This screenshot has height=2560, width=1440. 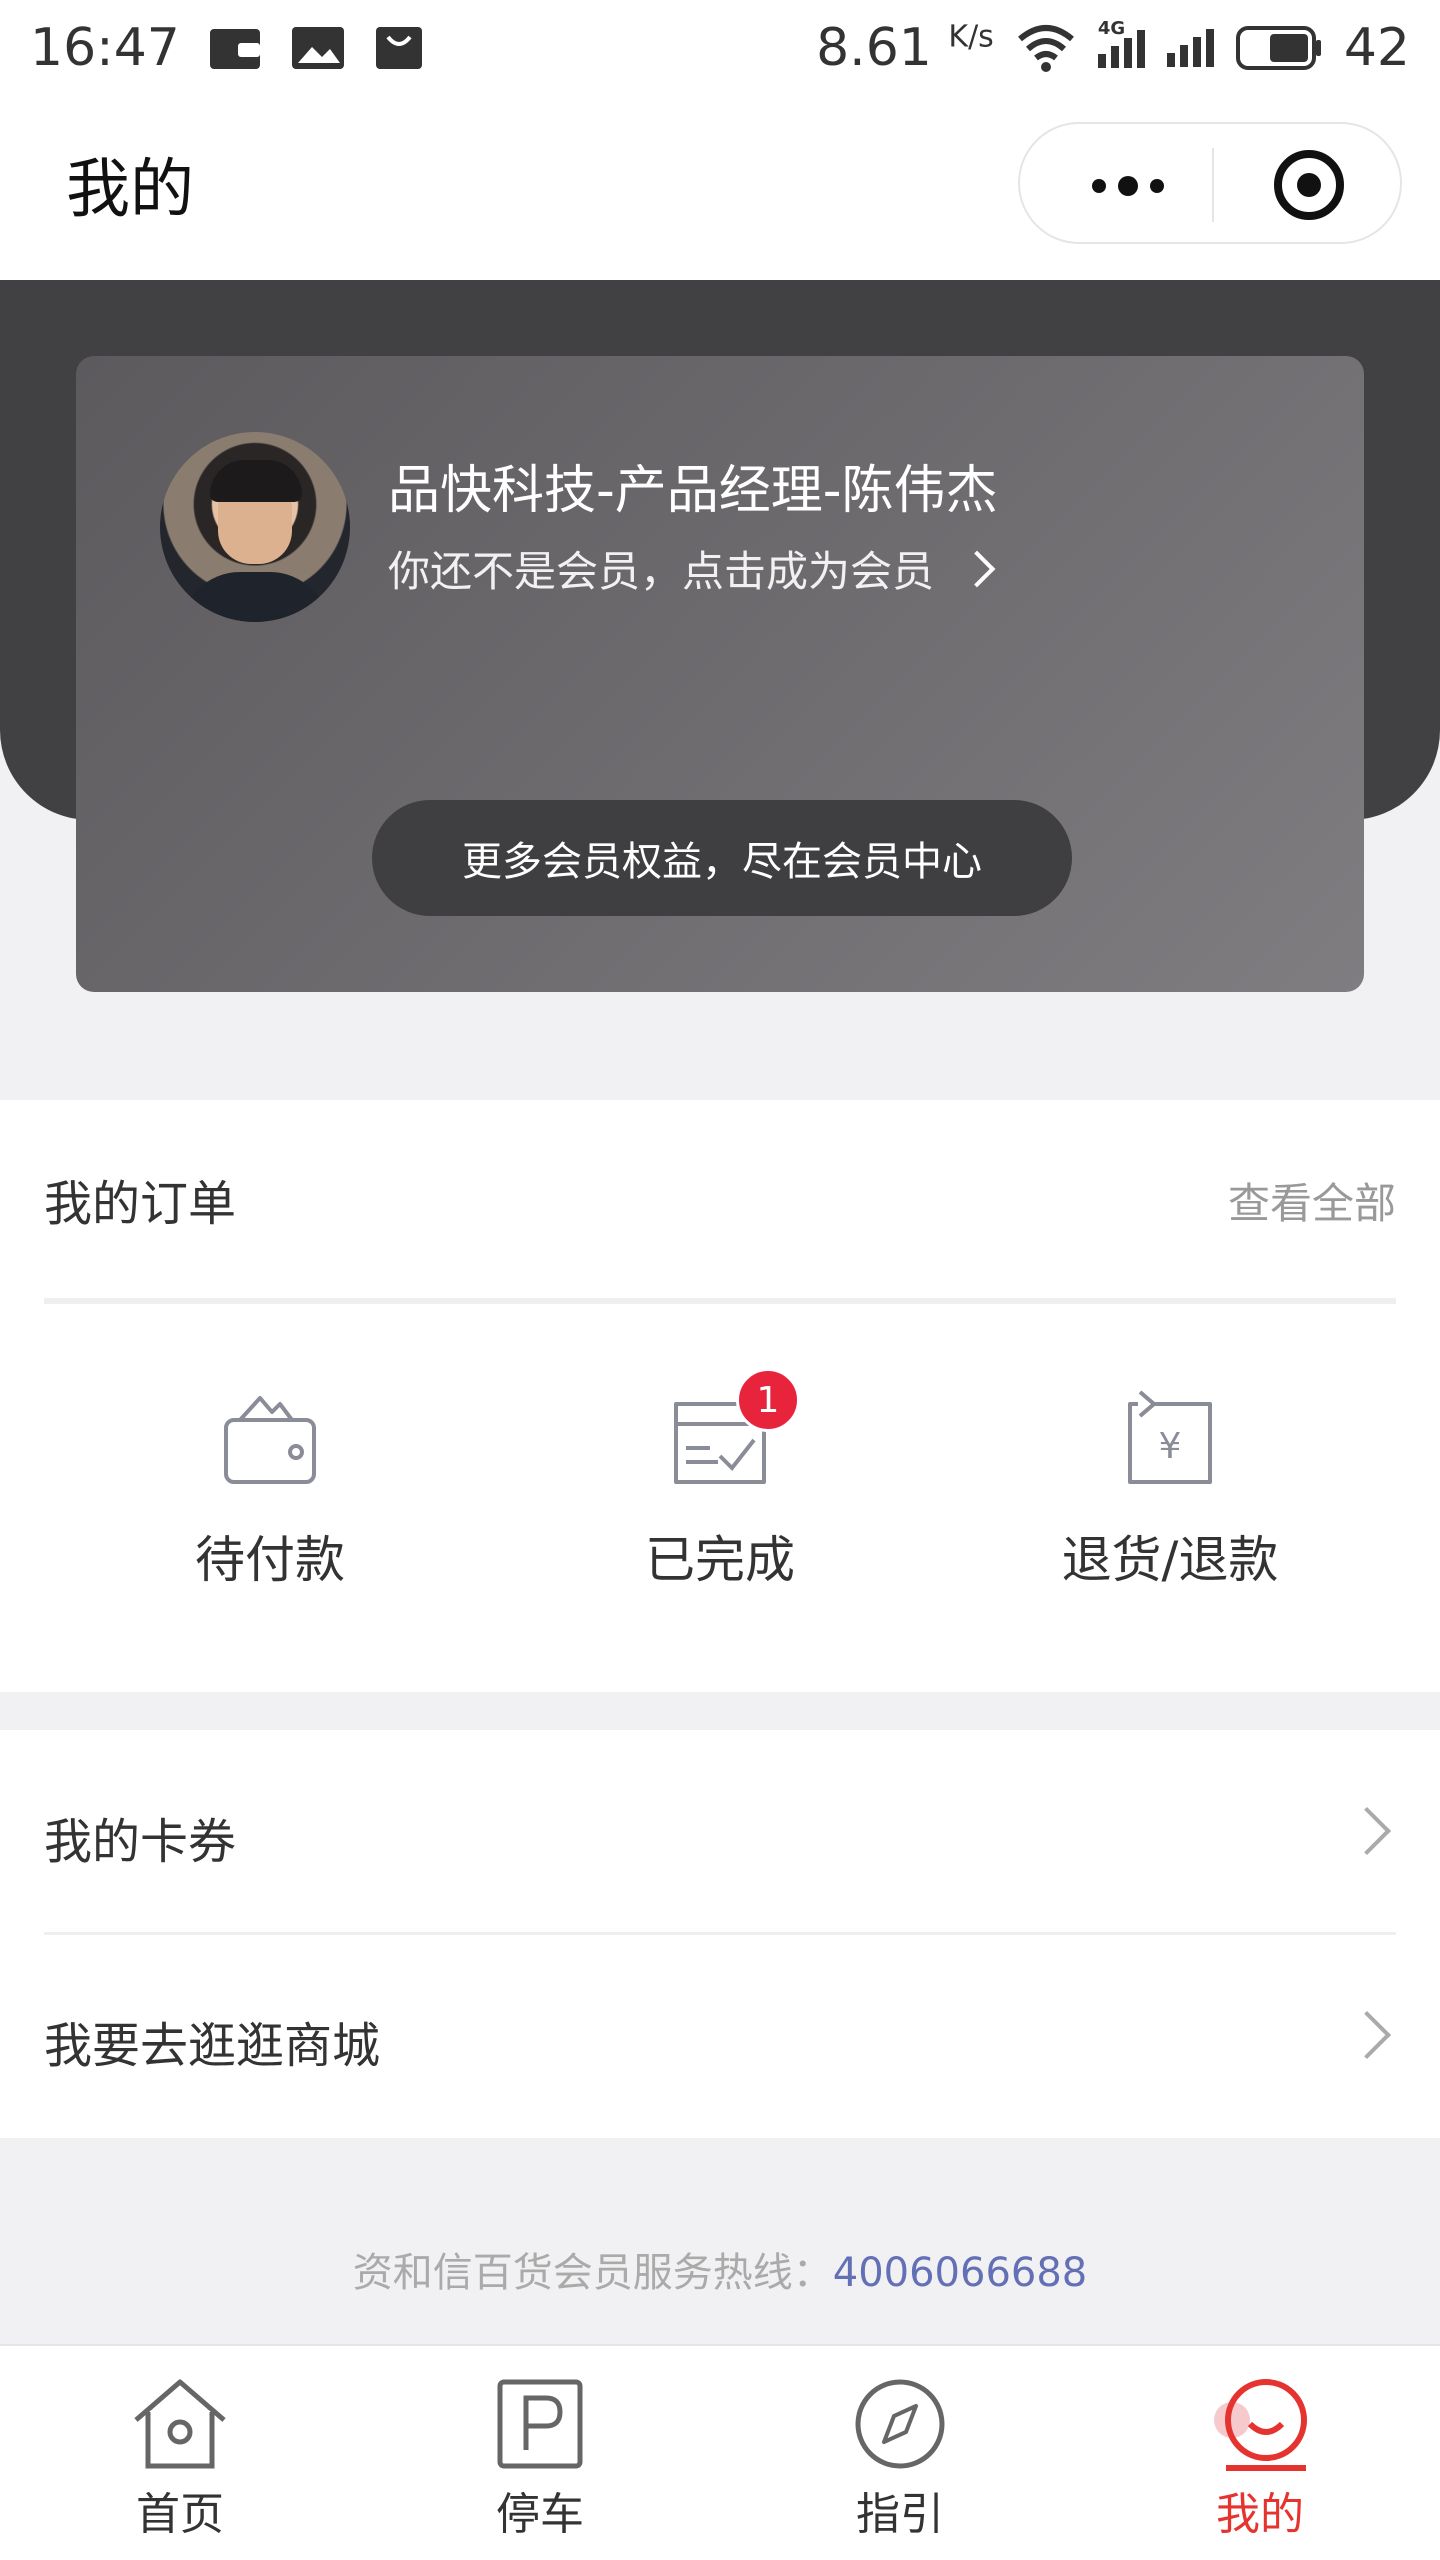 I want to click on home-icon, so click(x=180, y=2424).